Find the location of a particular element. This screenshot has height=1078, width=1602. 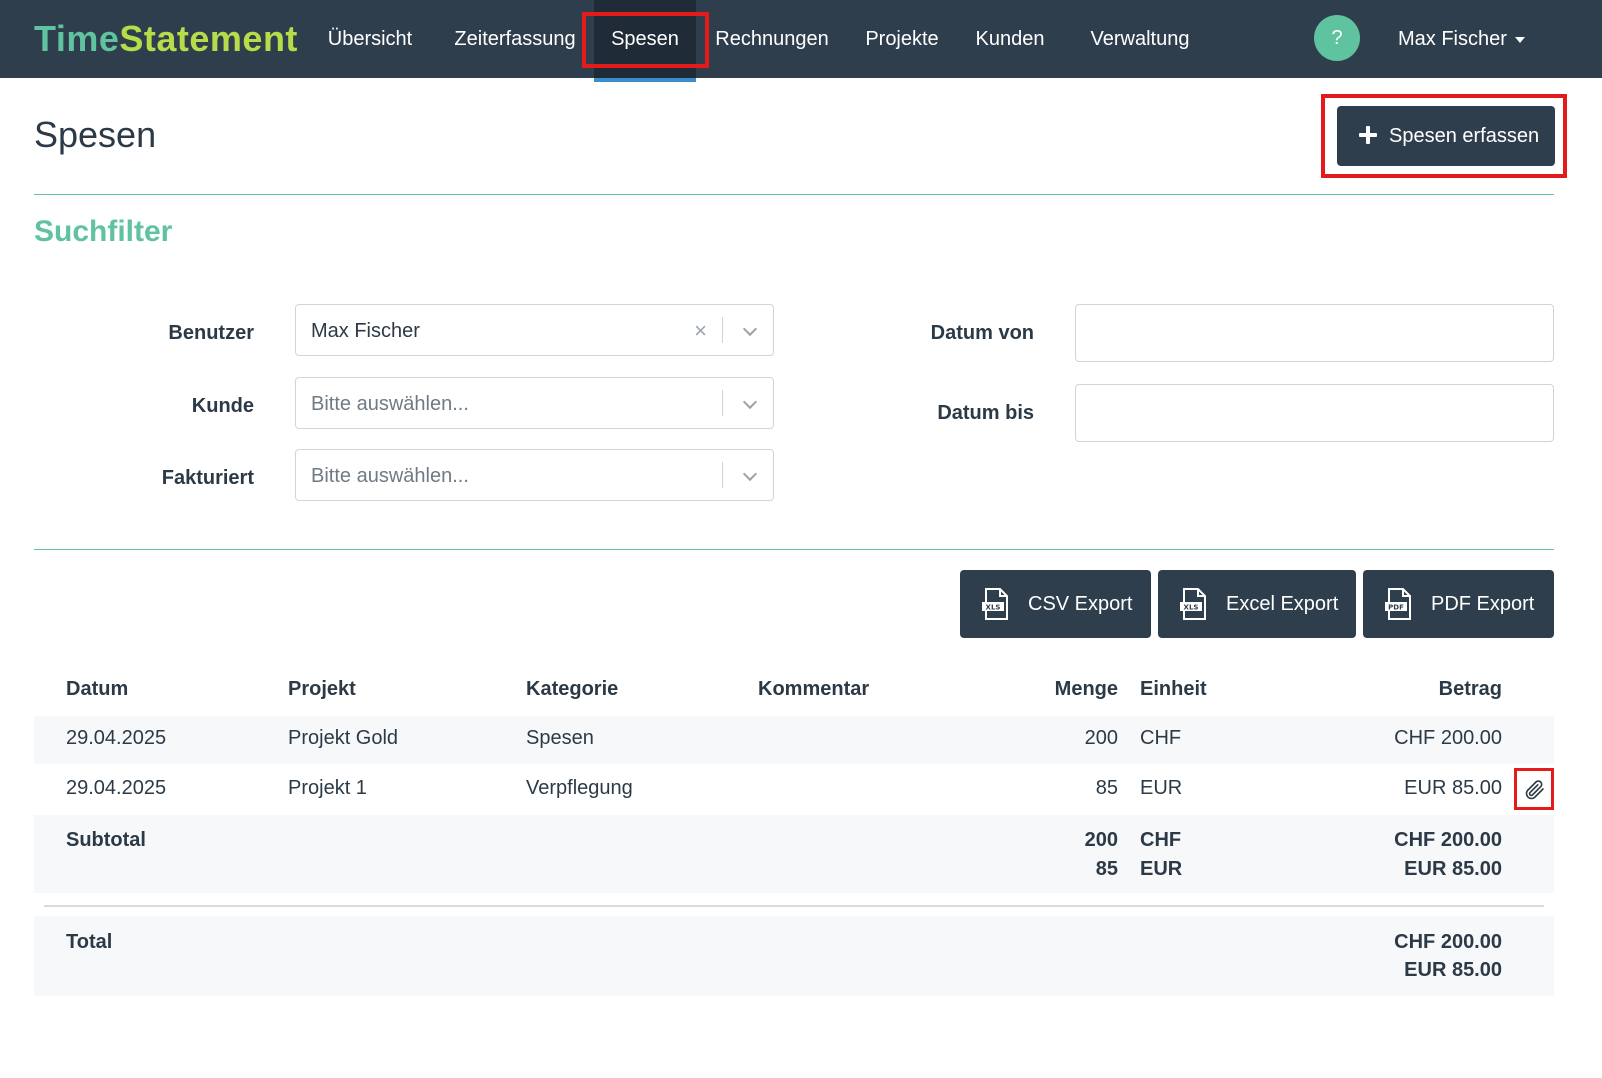

header-divider is located at coordinates (794, 194).